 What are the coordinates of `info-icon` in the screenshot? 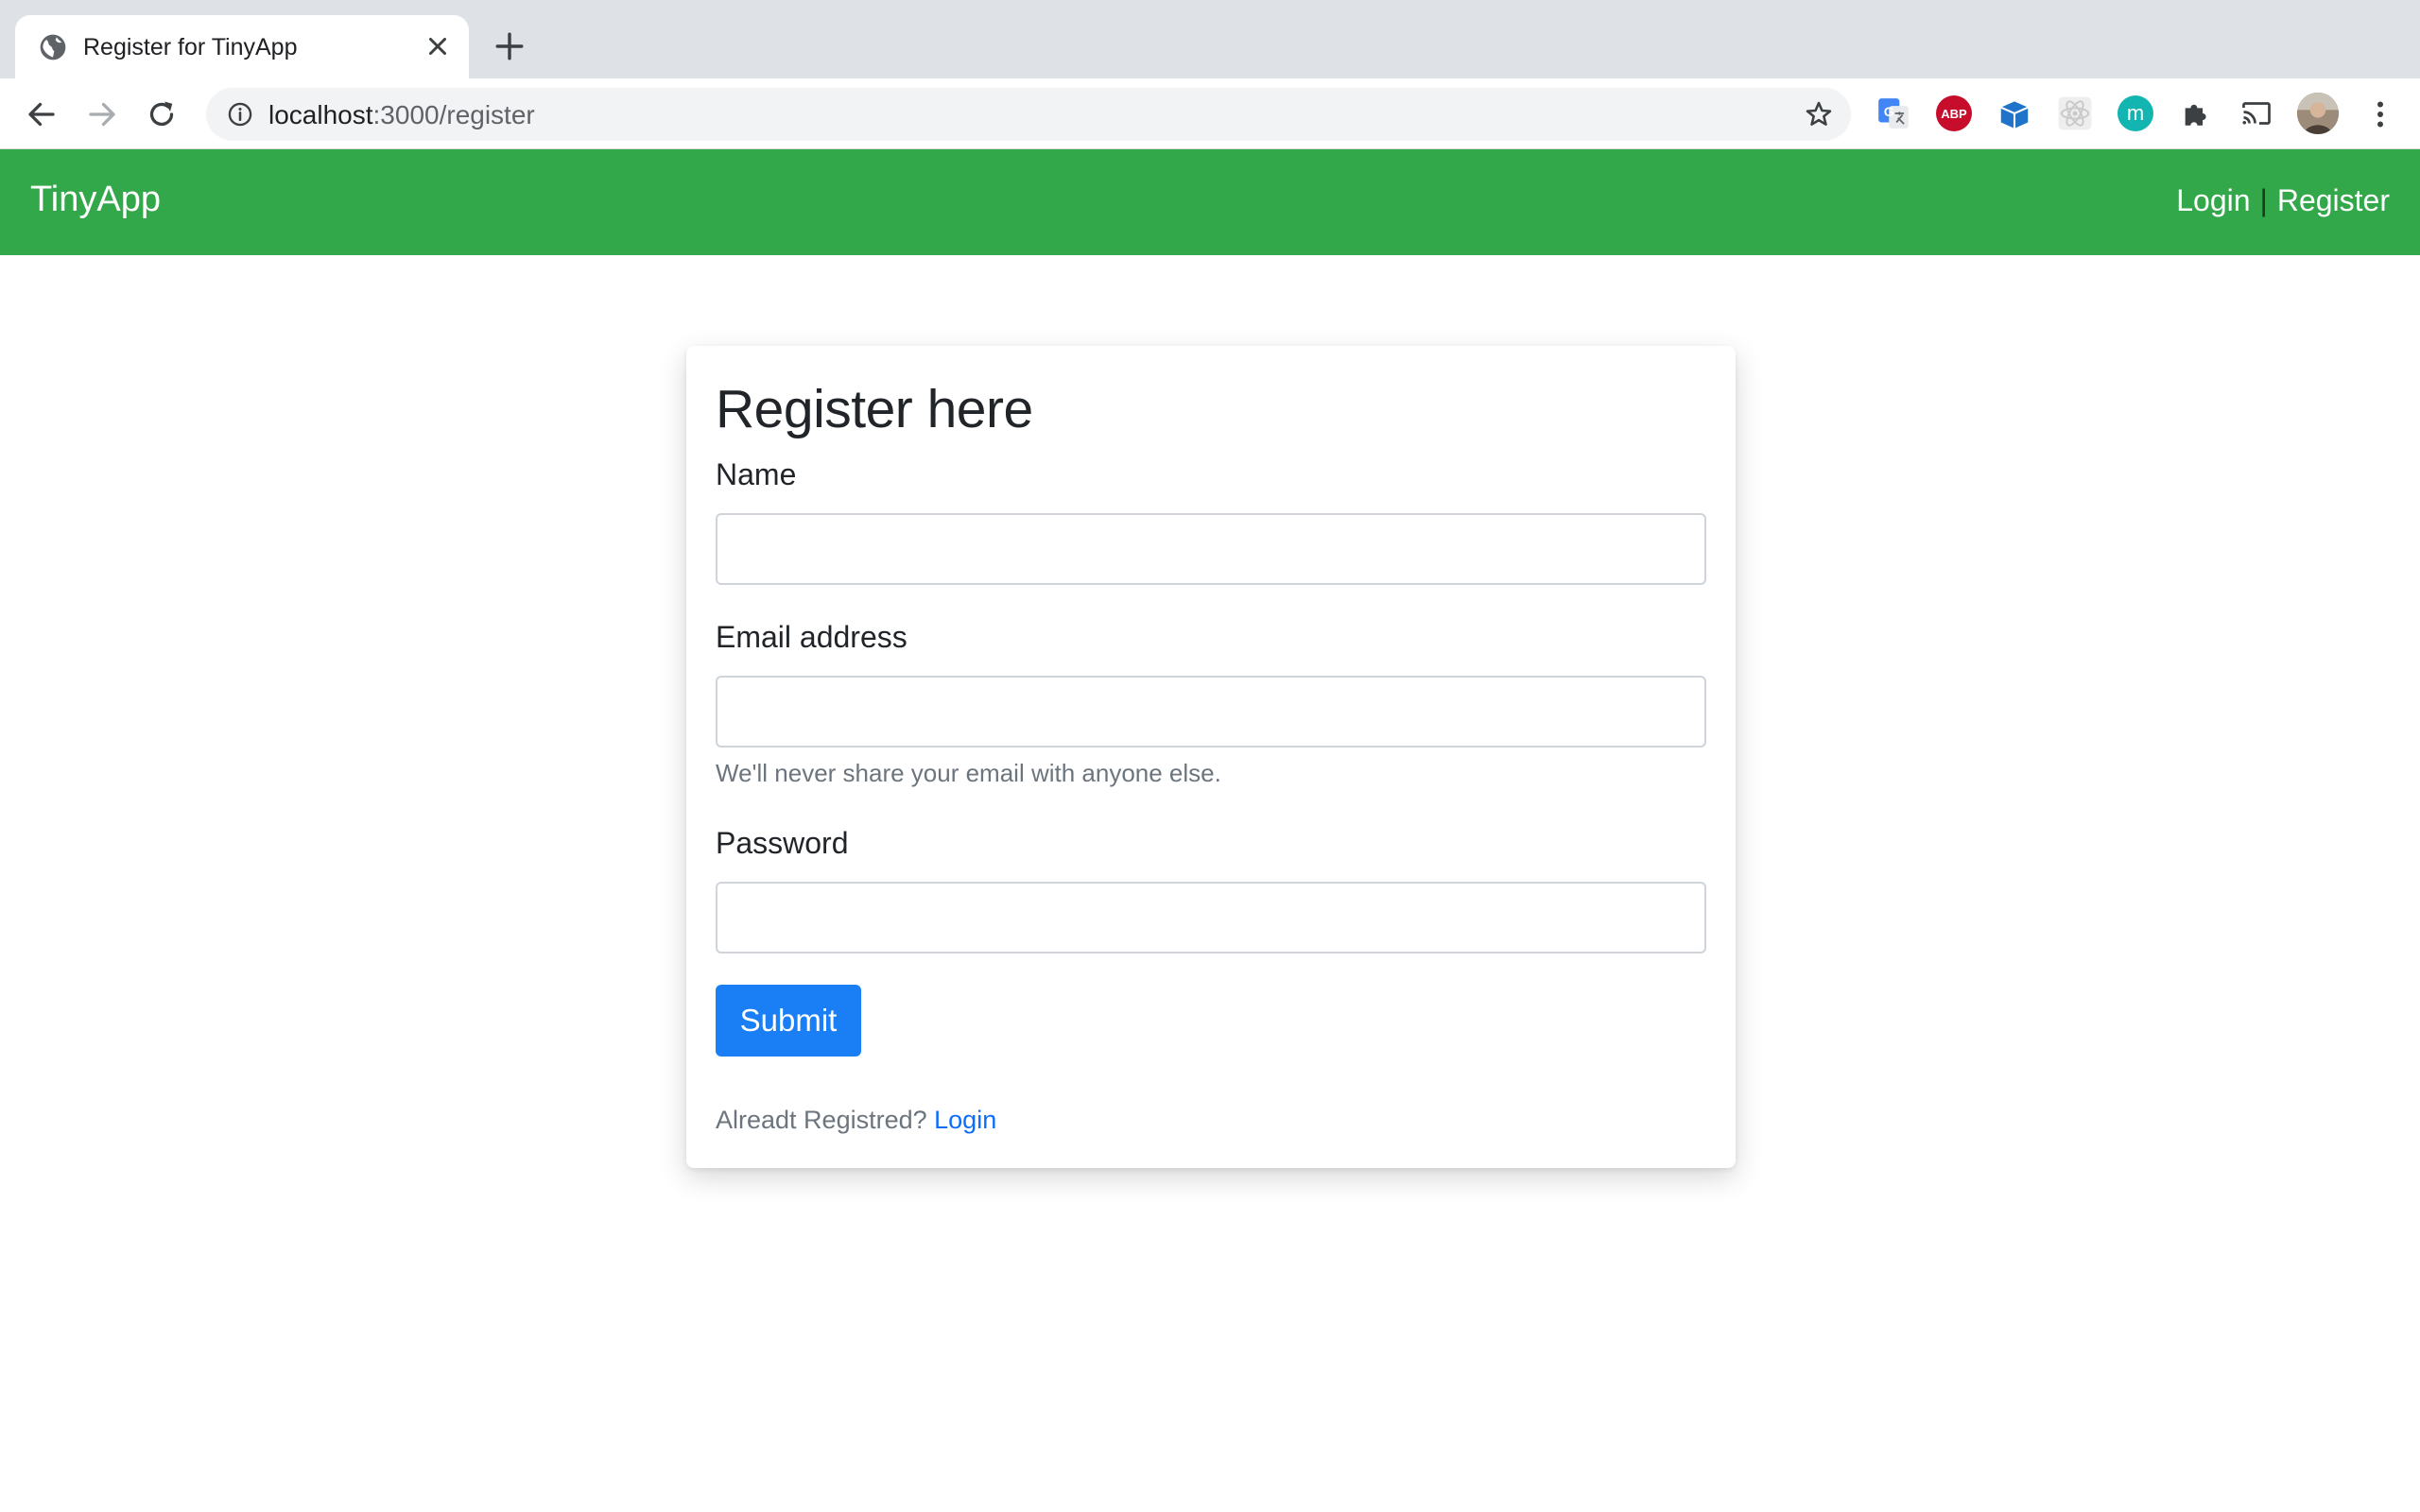 It's located at (240, 114).